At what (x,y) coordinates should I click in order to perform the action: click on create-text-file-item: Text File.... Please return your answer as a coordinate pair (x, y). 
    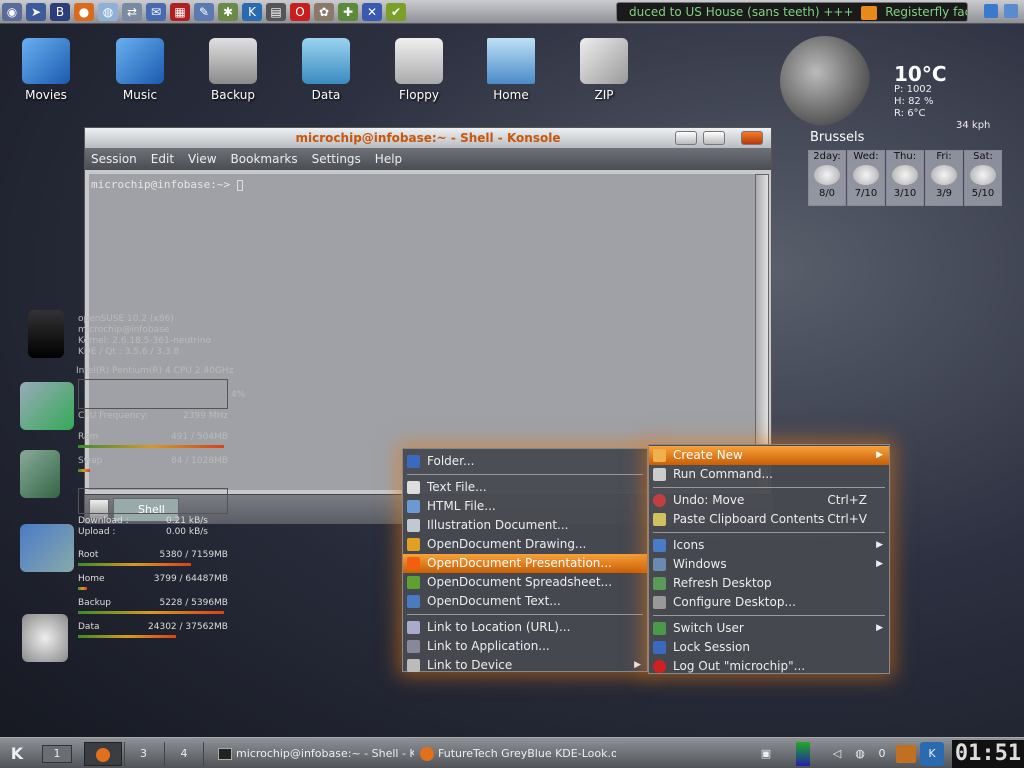
    Looking at the image, I should click on (525, 487).